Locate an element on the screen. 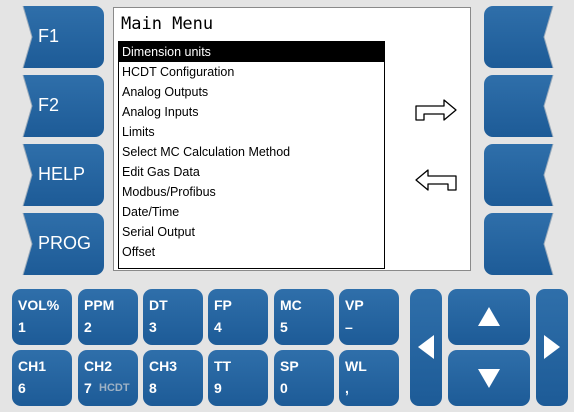 This screenshot has height=412, width=574. key-label-bottom: – is located at coordinates (349, 327).